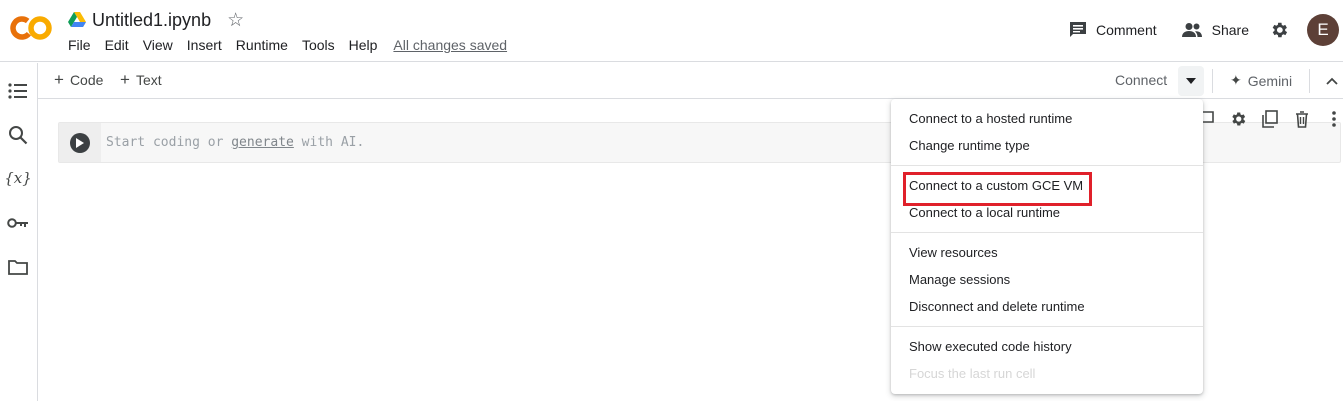  Describe the element at coordinates (363, 45) in the screenshot. I see `menu-help: Help` at that location.